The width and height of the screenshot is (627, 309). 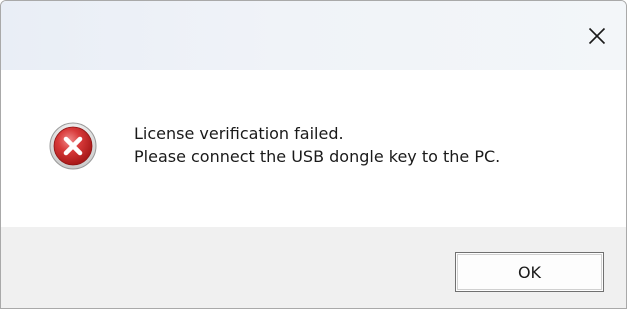 I want to click on close-button, so click(x=597, y=35).